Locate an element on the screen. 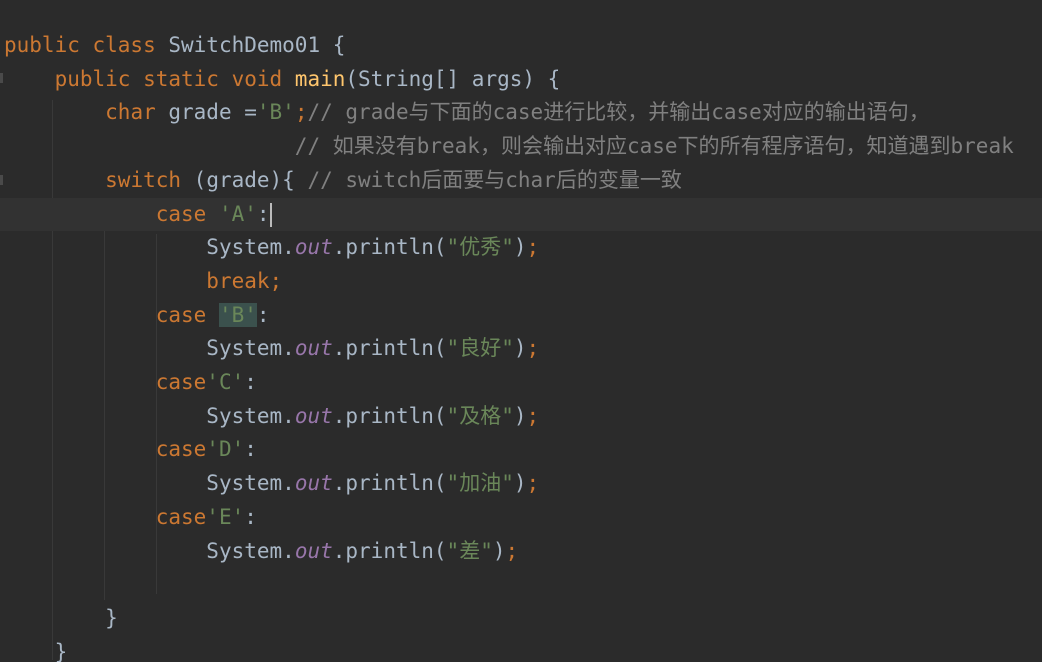  code-token-matched: 'B' is located at coordinates (237, 314).